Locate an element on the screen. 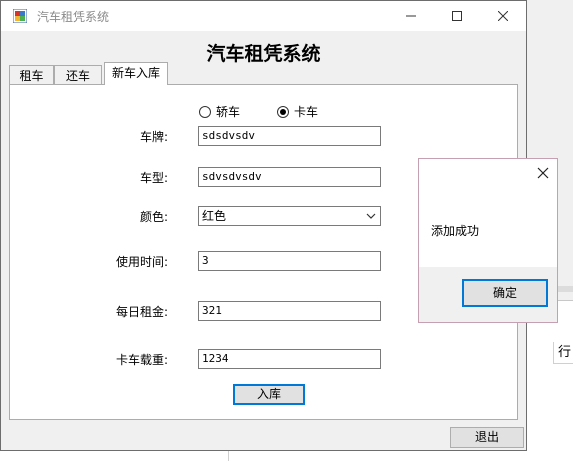 This screenshot has height=461, width=573. message-text: 添加成功 is located at coordinates (455, 231).